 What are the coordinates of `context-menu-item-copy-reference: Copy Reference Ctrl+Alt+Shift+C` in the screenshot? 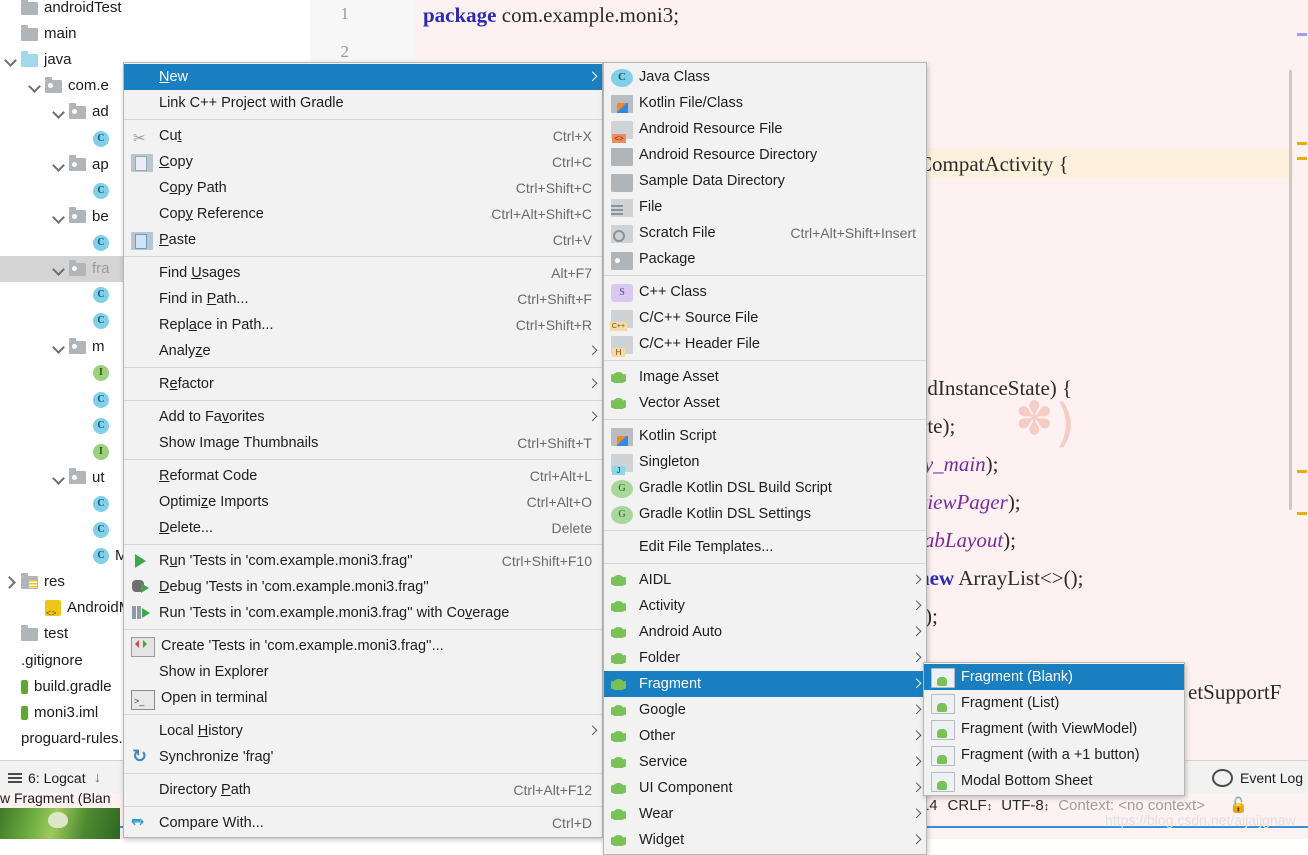 It's located at (363, 214).